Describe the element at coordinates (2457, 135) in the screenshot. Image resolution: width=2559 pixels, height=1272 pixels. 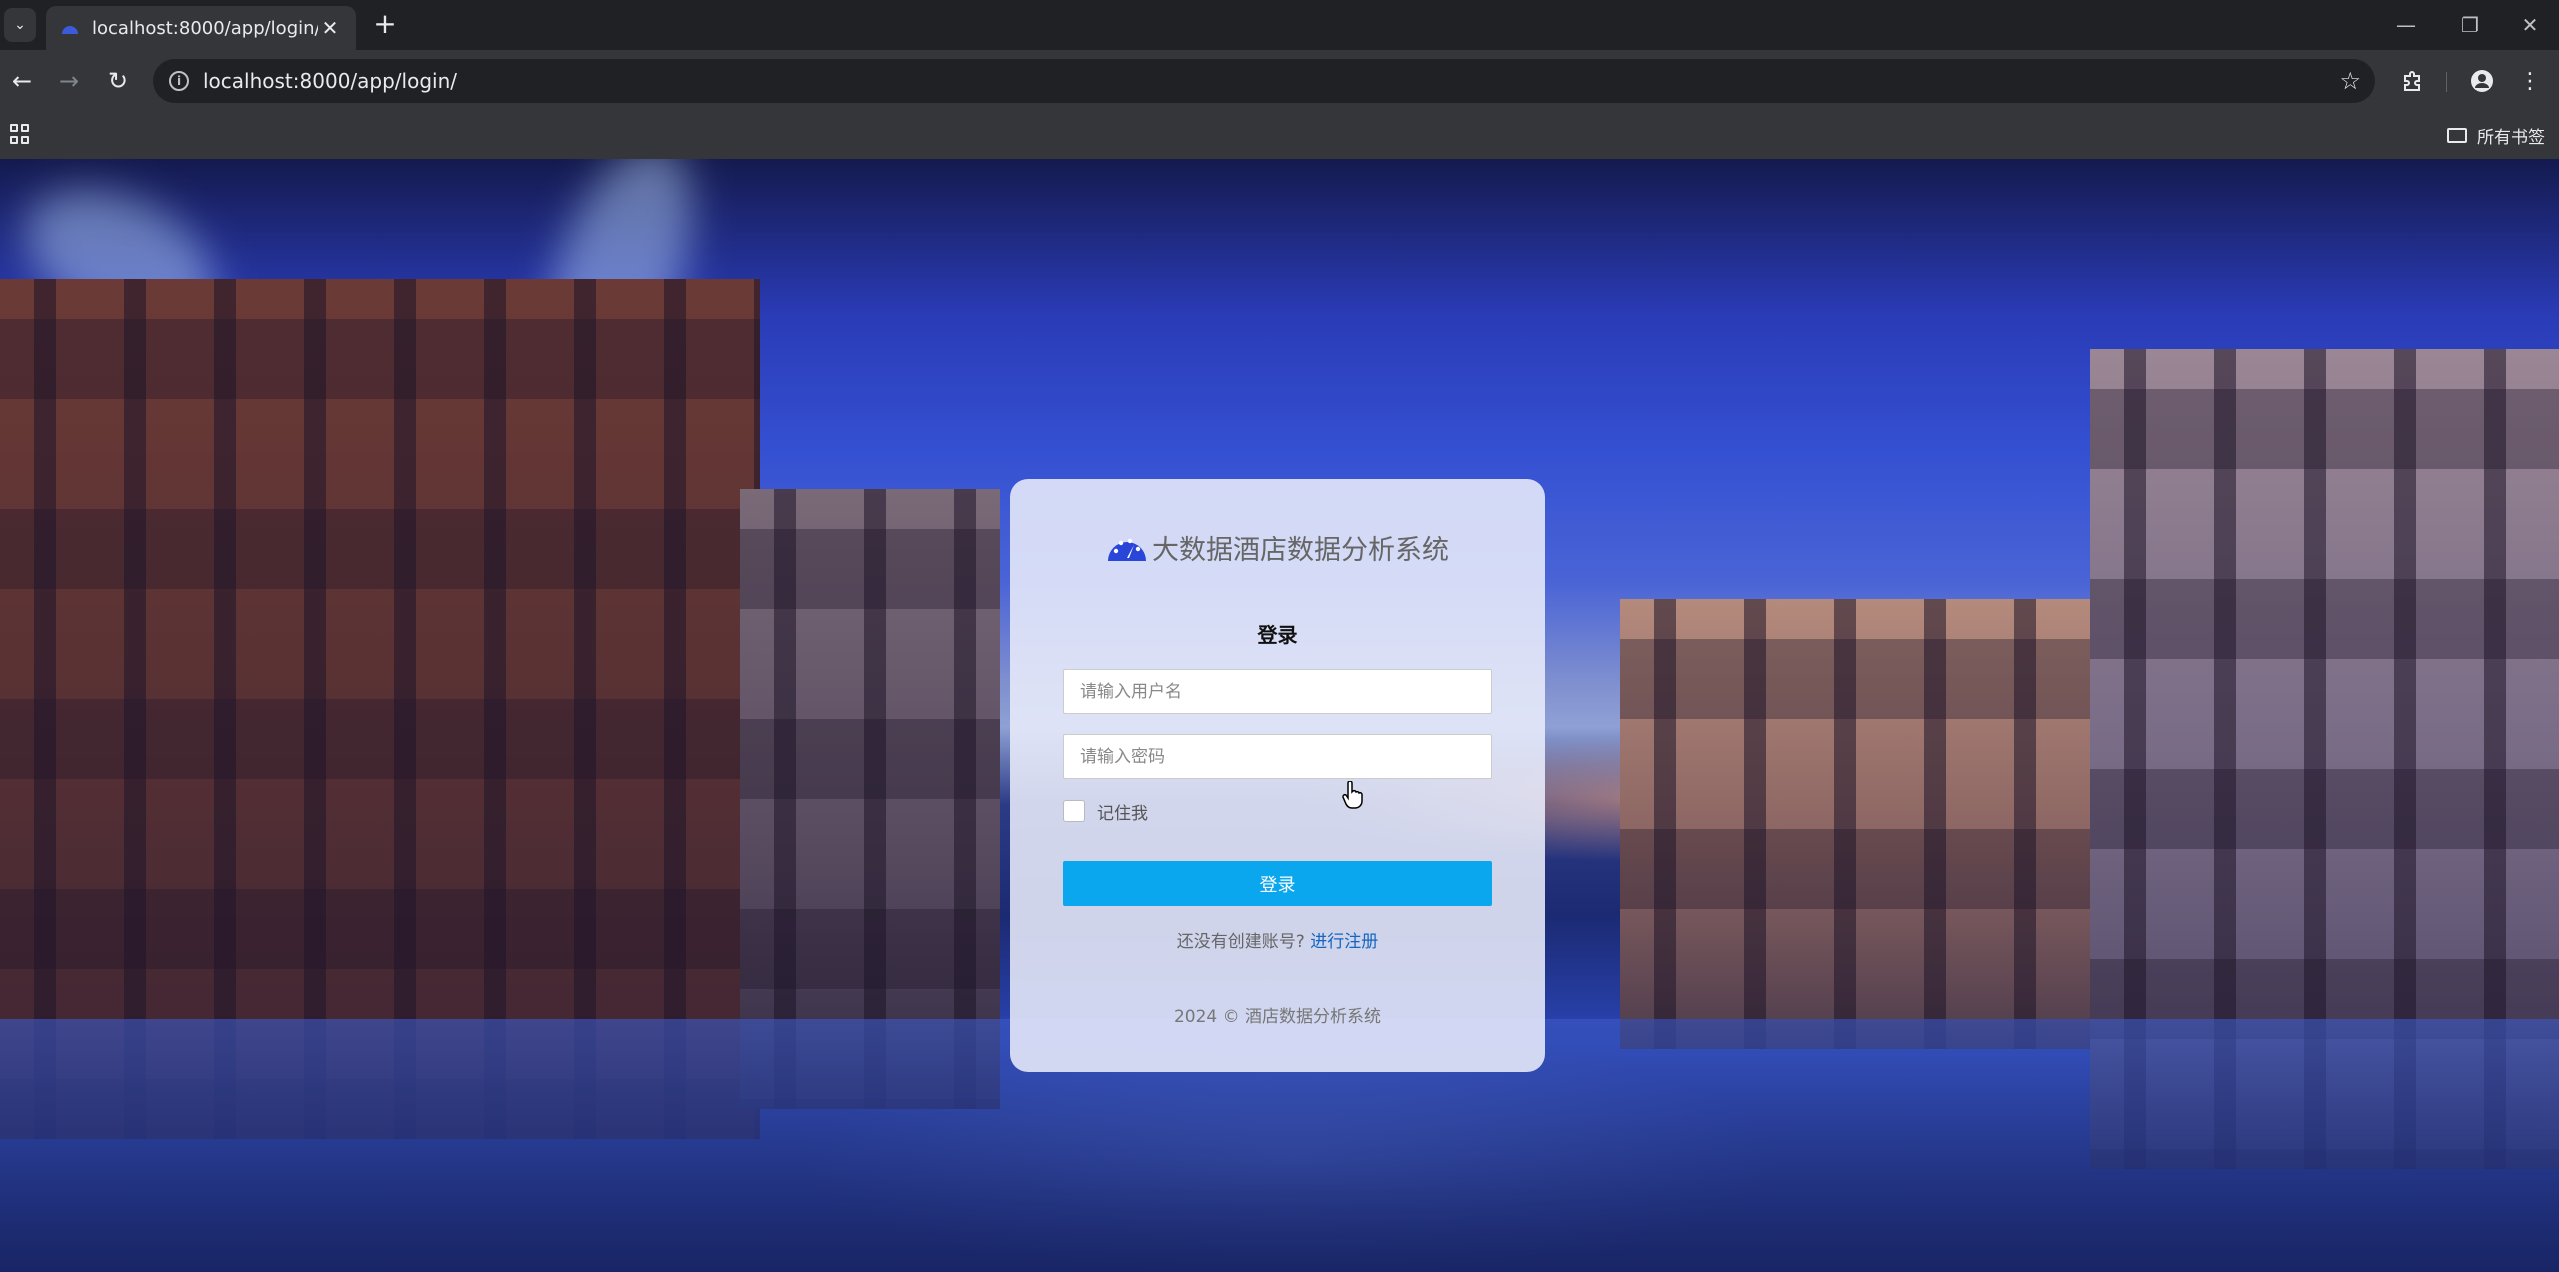
I see `folder-icon` at that location.